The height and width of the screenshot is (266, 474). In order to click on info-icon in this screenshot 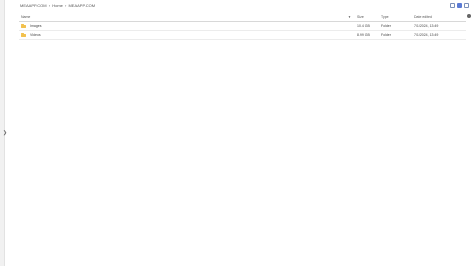, I will do `click(452, 5)`.